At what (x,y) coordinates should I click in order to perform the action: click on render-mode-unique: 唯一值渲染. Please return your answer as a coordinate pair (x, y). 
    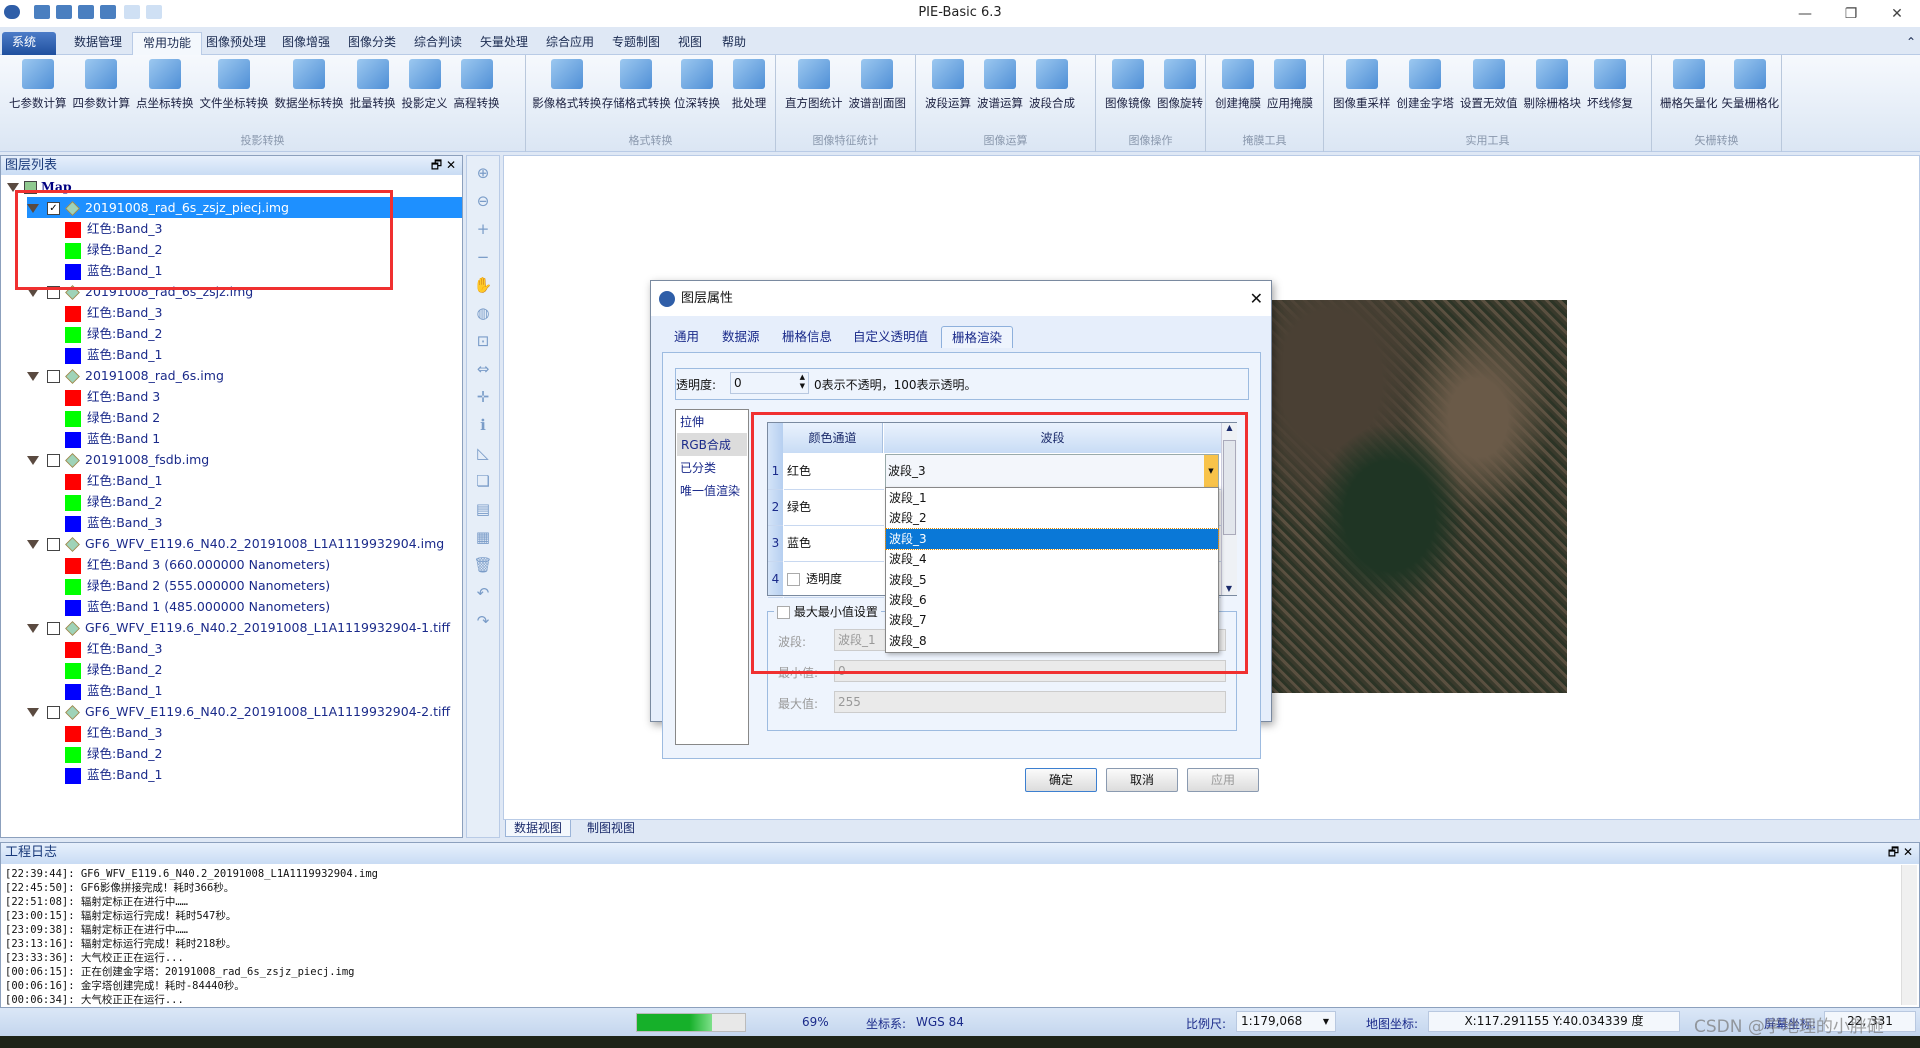
    Looking at the image, I should click on (712, 490).